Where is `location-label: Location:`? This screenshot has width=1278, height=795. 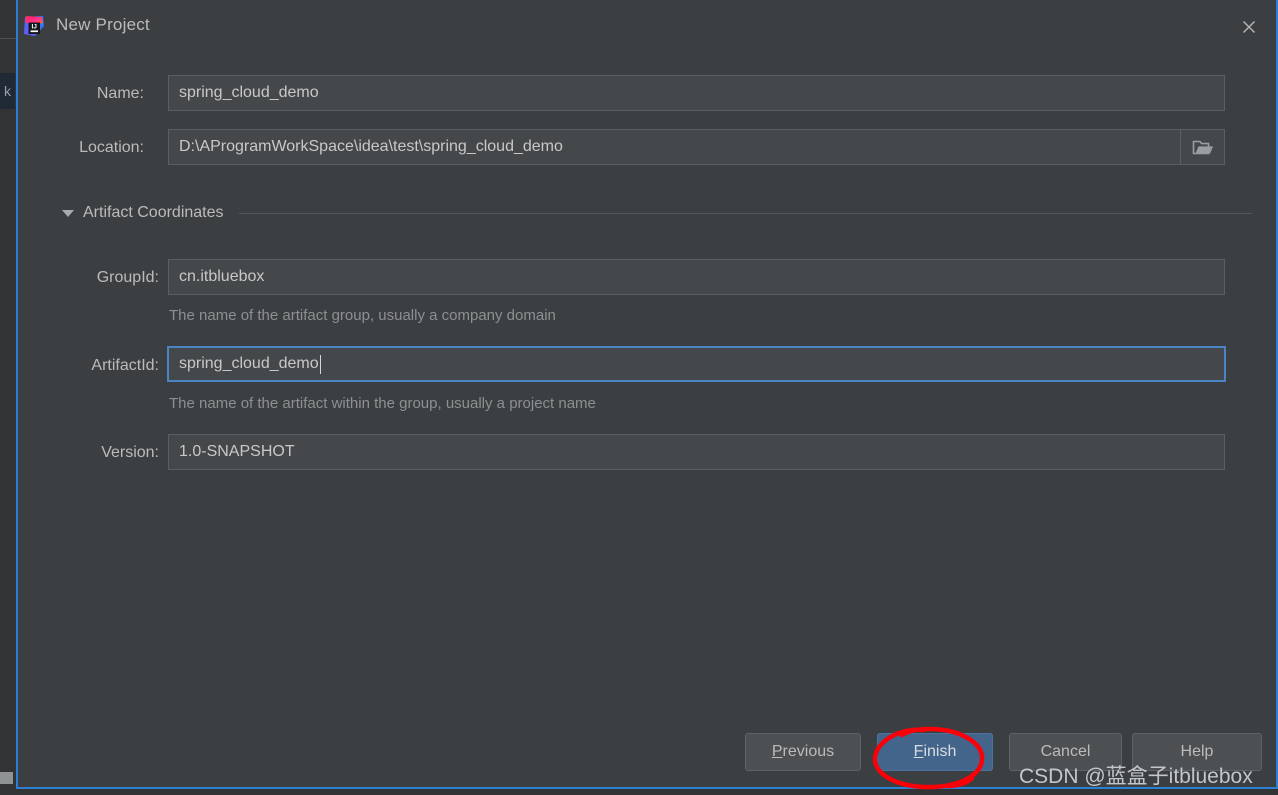
location-label: Location: is located at coordinates (111, 147).